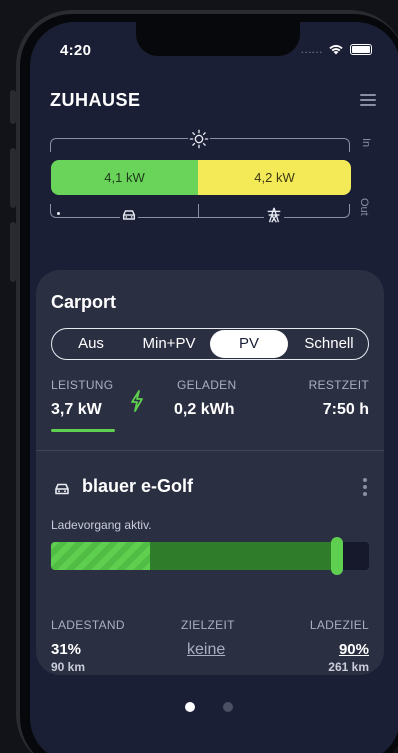  I want to click on restzeit-label: RESTZEIT, so click(338, 385).